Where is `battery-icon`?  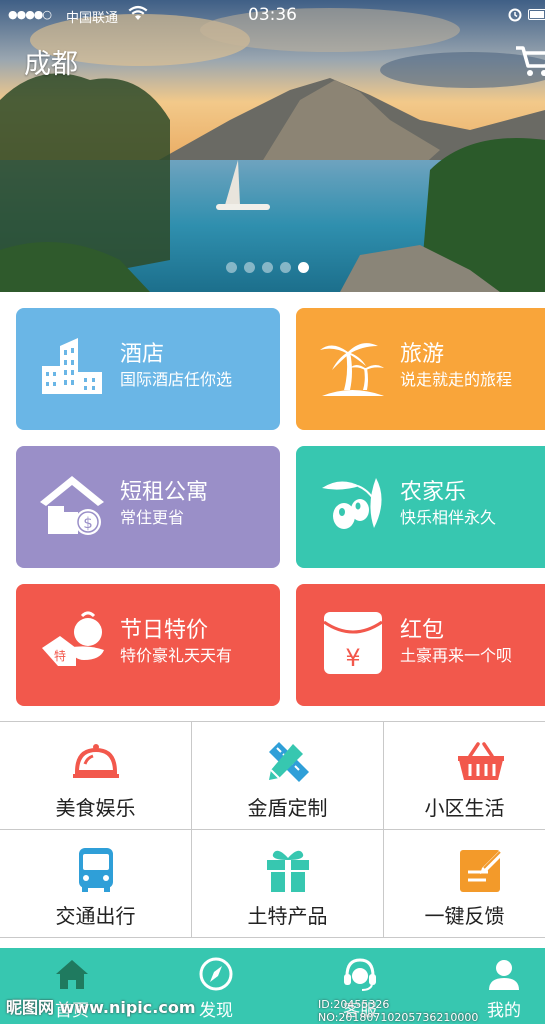
battery-icon is located at coordinates (536, 14).